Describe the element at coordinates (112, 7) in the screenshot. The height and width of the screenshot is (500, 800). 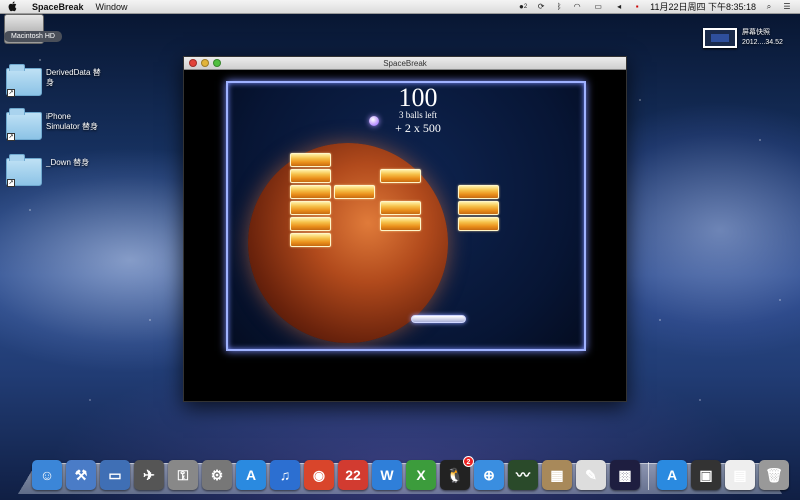
I see `menu-window: Window` at that location.